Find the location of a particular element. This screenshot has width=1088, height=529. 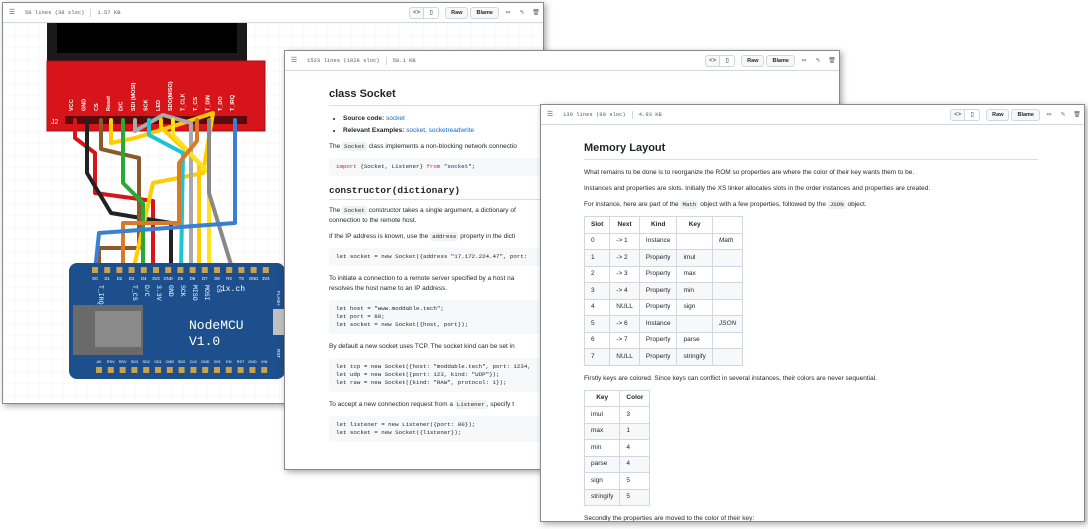

table-cell: parse is located at coordinates (694, 340).